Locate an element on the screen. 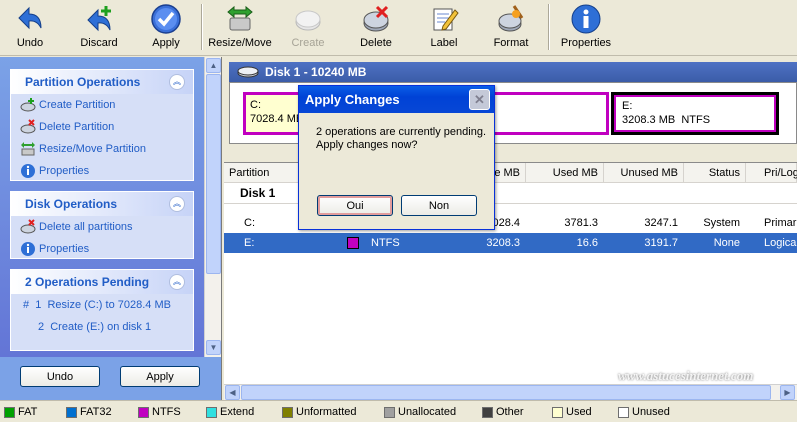 The image size is (797, 422). pending-operations-header: 2 Operations Pending ︽ is located at coordinates (102, 282).